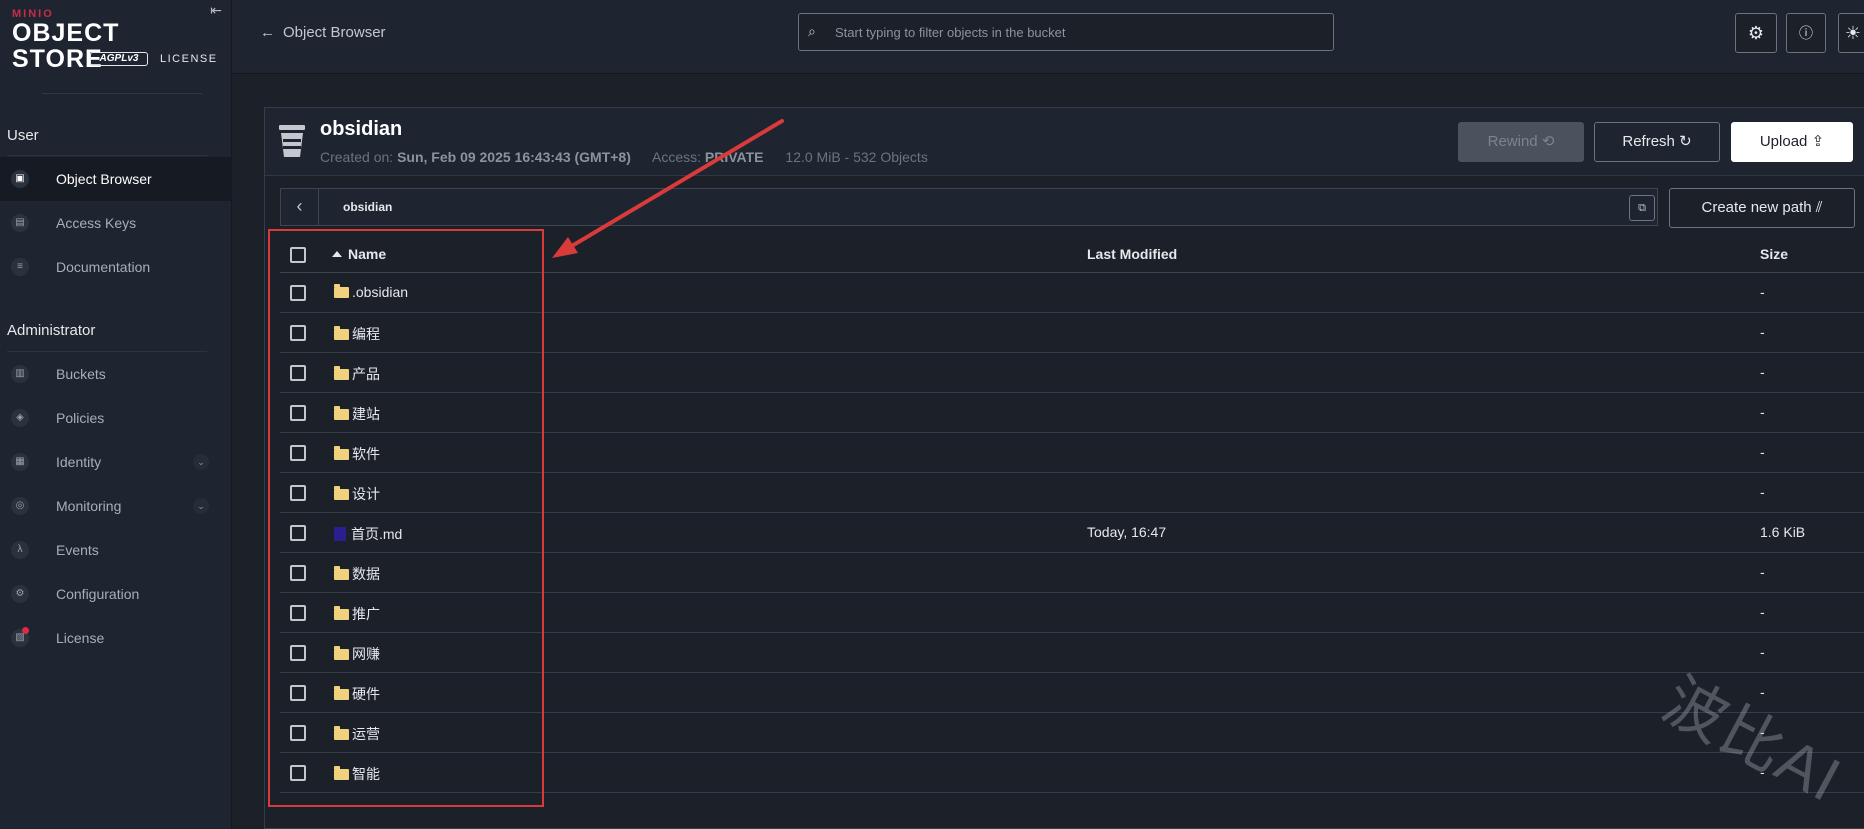  Describe the element at coordinates (334, 32) in the screenshot. I see `back-label: Object Browser` at that location.